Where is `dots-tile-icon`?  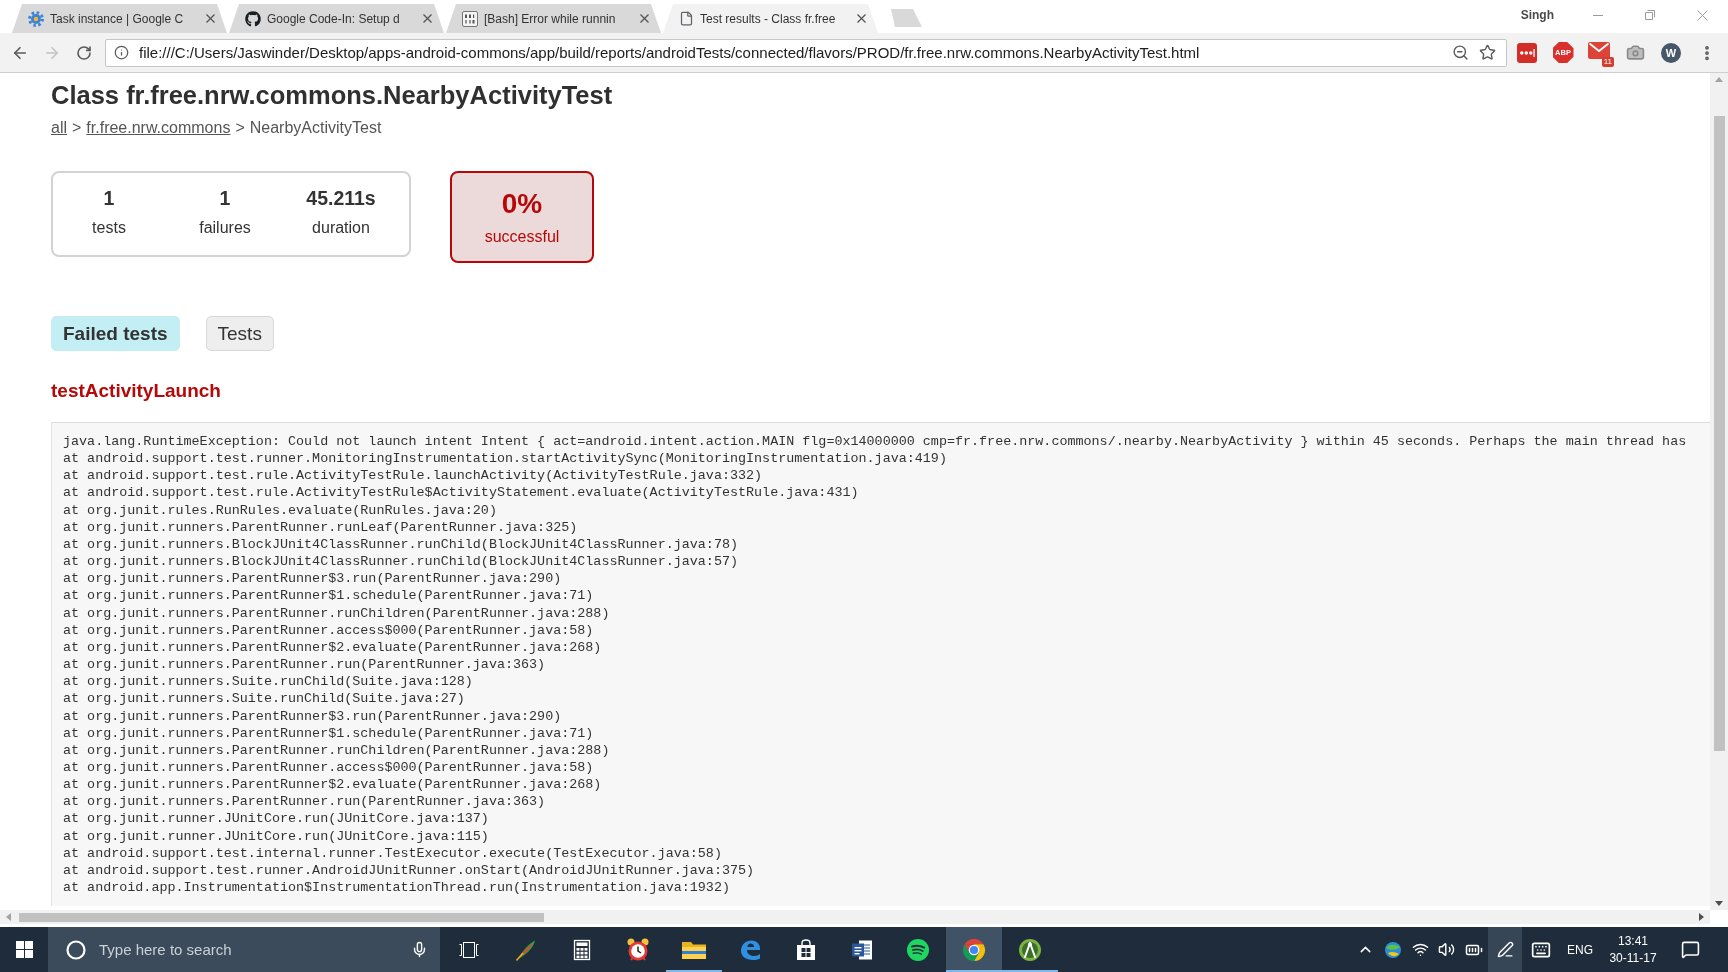
dots-tile-icon is located at coordinates (1527, 52).